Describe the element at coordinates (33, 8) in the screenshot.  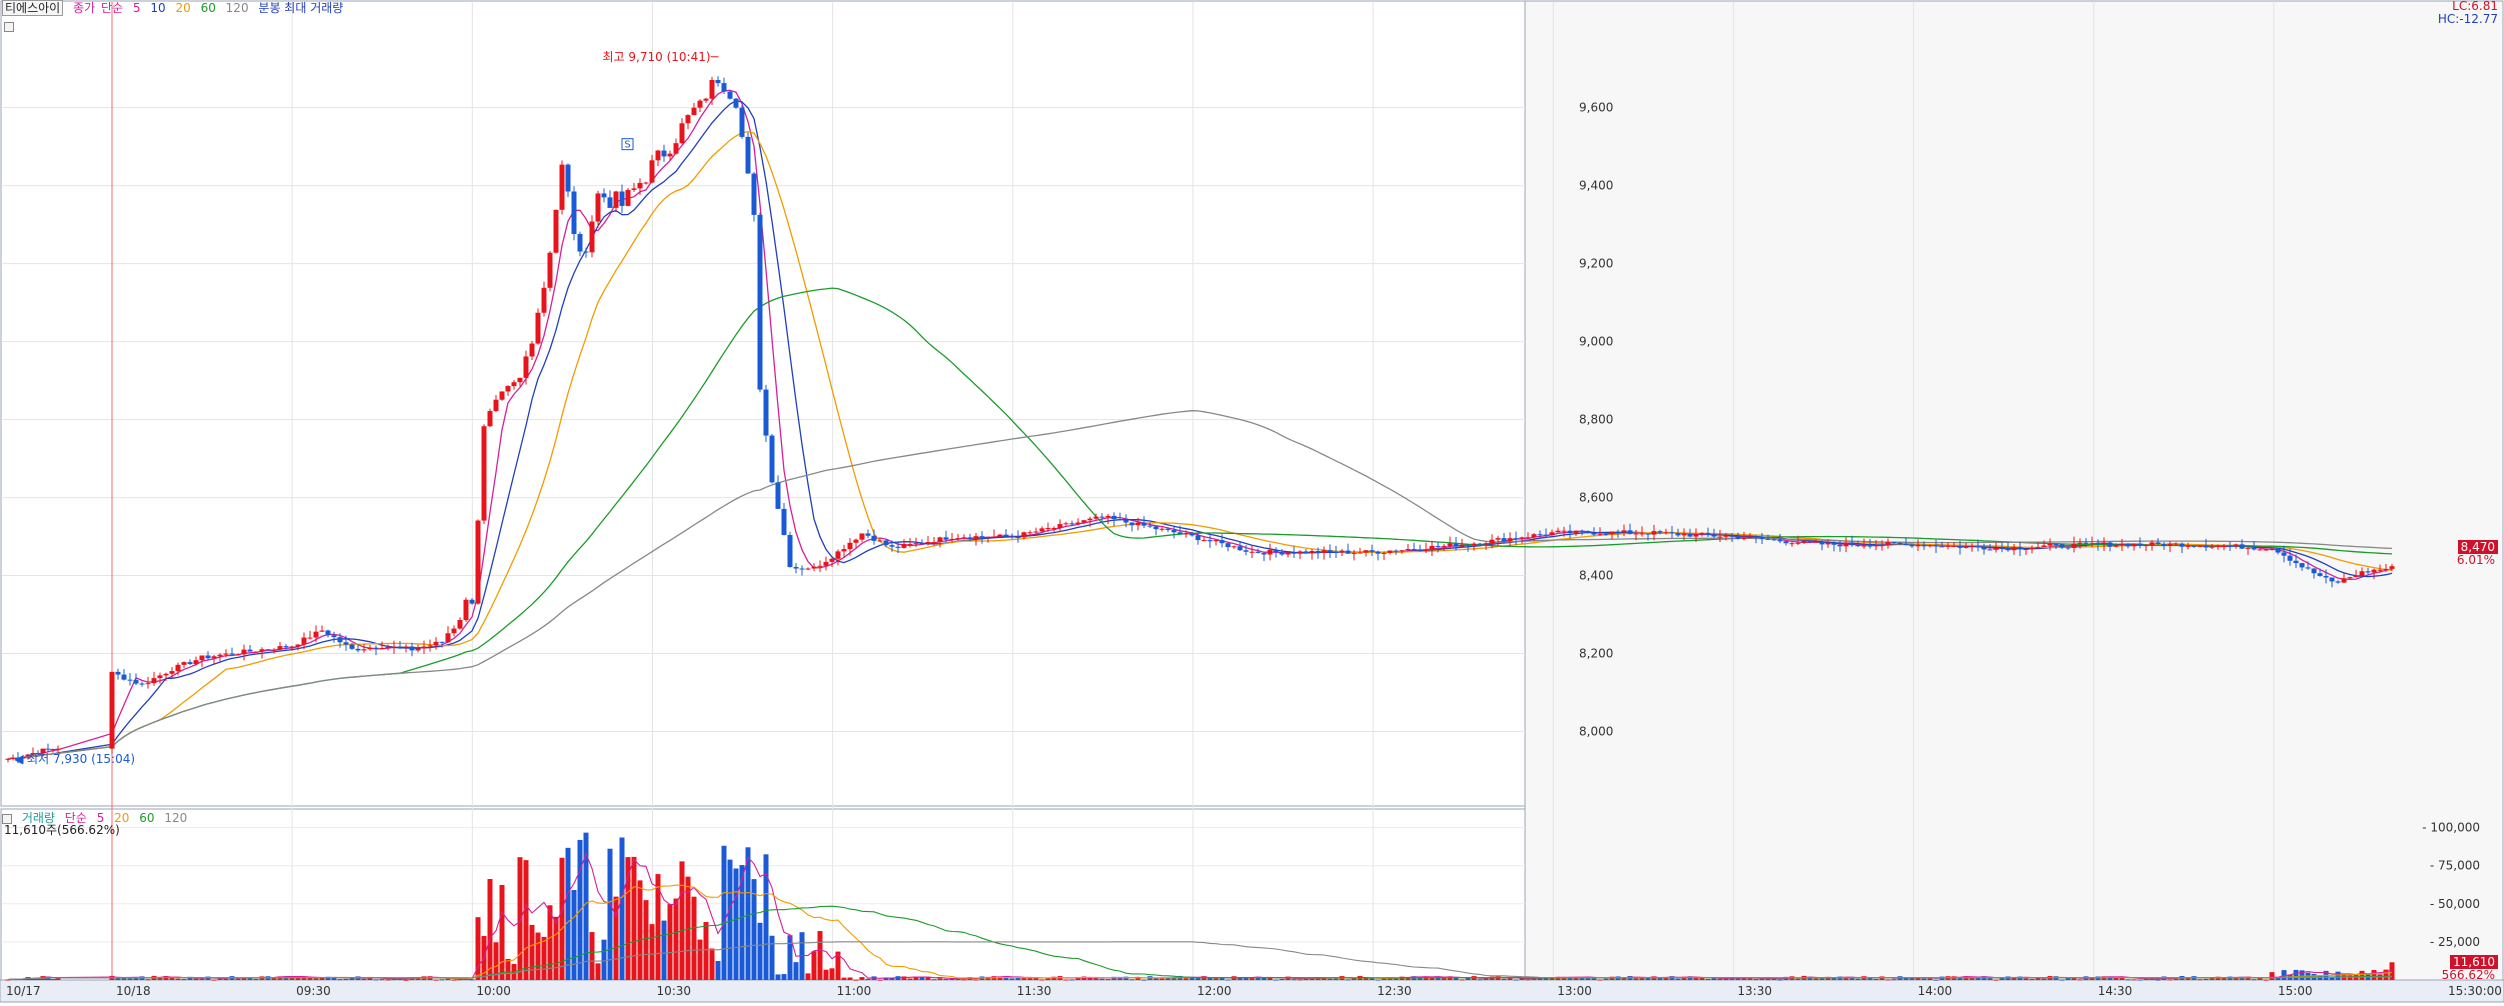
I see `stock-title: 티에스아이` at that location.